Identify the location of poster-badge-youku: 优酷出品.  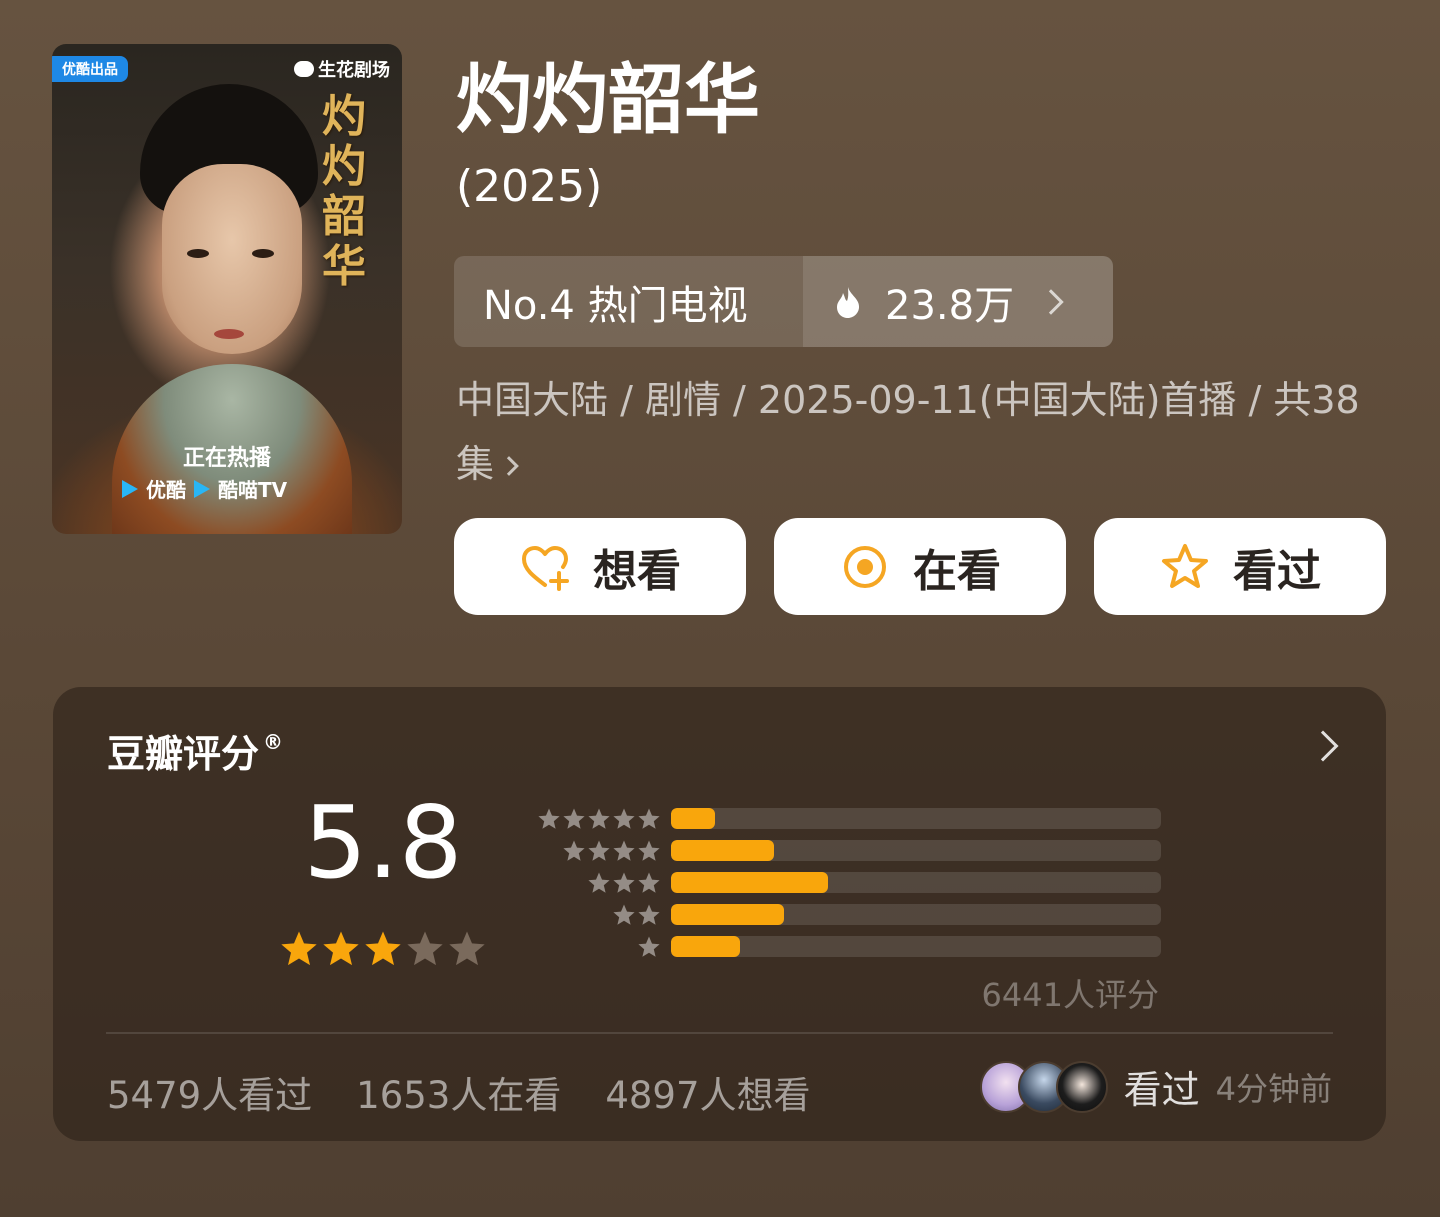
(90, 69).